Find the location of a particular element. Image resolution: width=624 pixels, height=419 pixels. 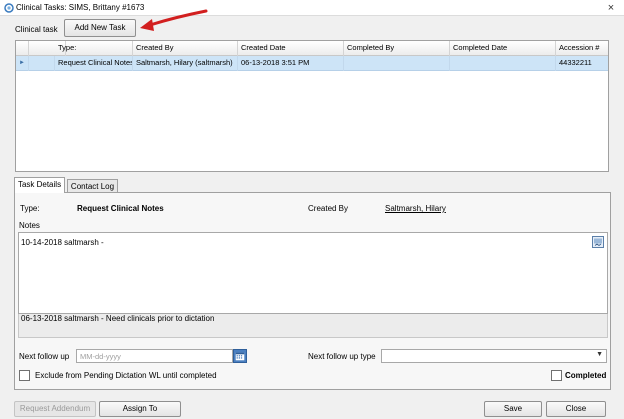

assign-to-button: Assign To is located at coordinates (140, 409).